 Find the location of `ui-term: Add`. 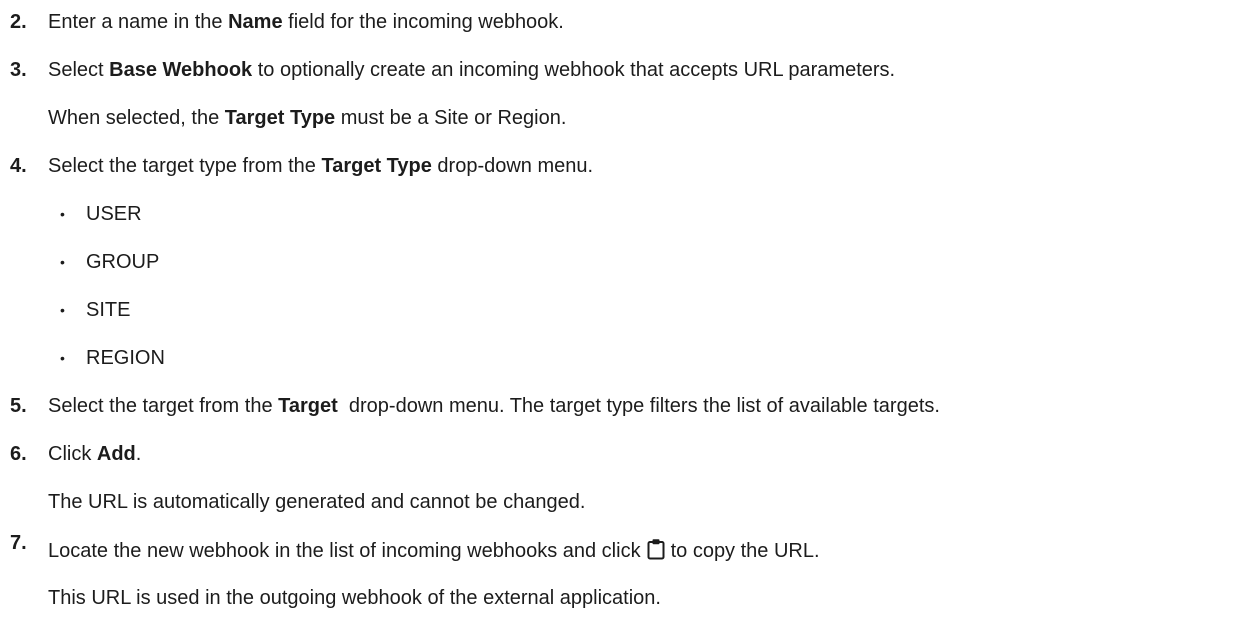

ui-term: Add is located at coordinates (116, 454).